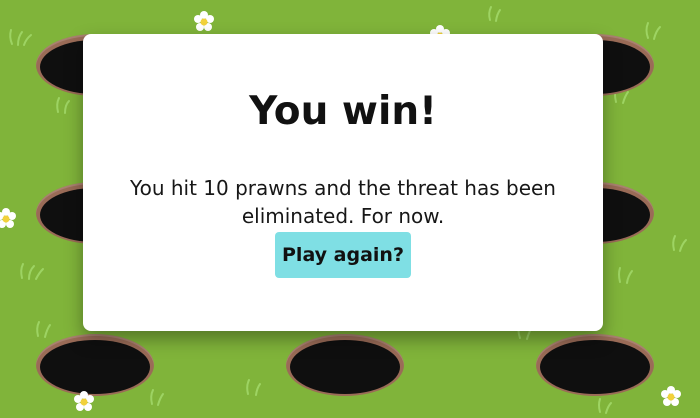 The width and height of the screenshot is (700, 418). What do you see at coordinates (343, 111) in the screenshot?
I see `dialog-title: You win!` at bounding box center [343, 111].